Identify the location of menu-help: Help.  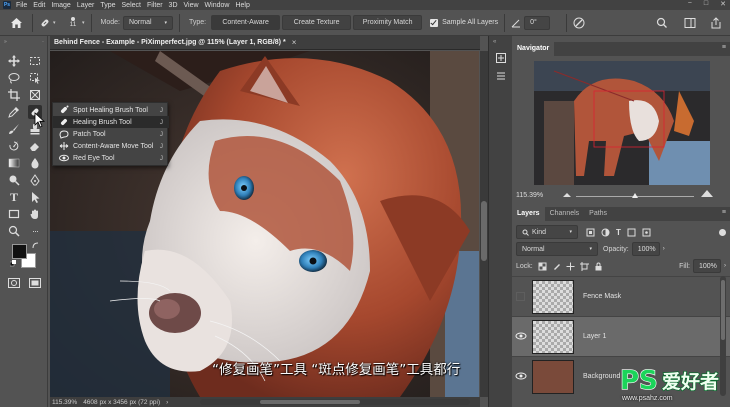
(242, 5).